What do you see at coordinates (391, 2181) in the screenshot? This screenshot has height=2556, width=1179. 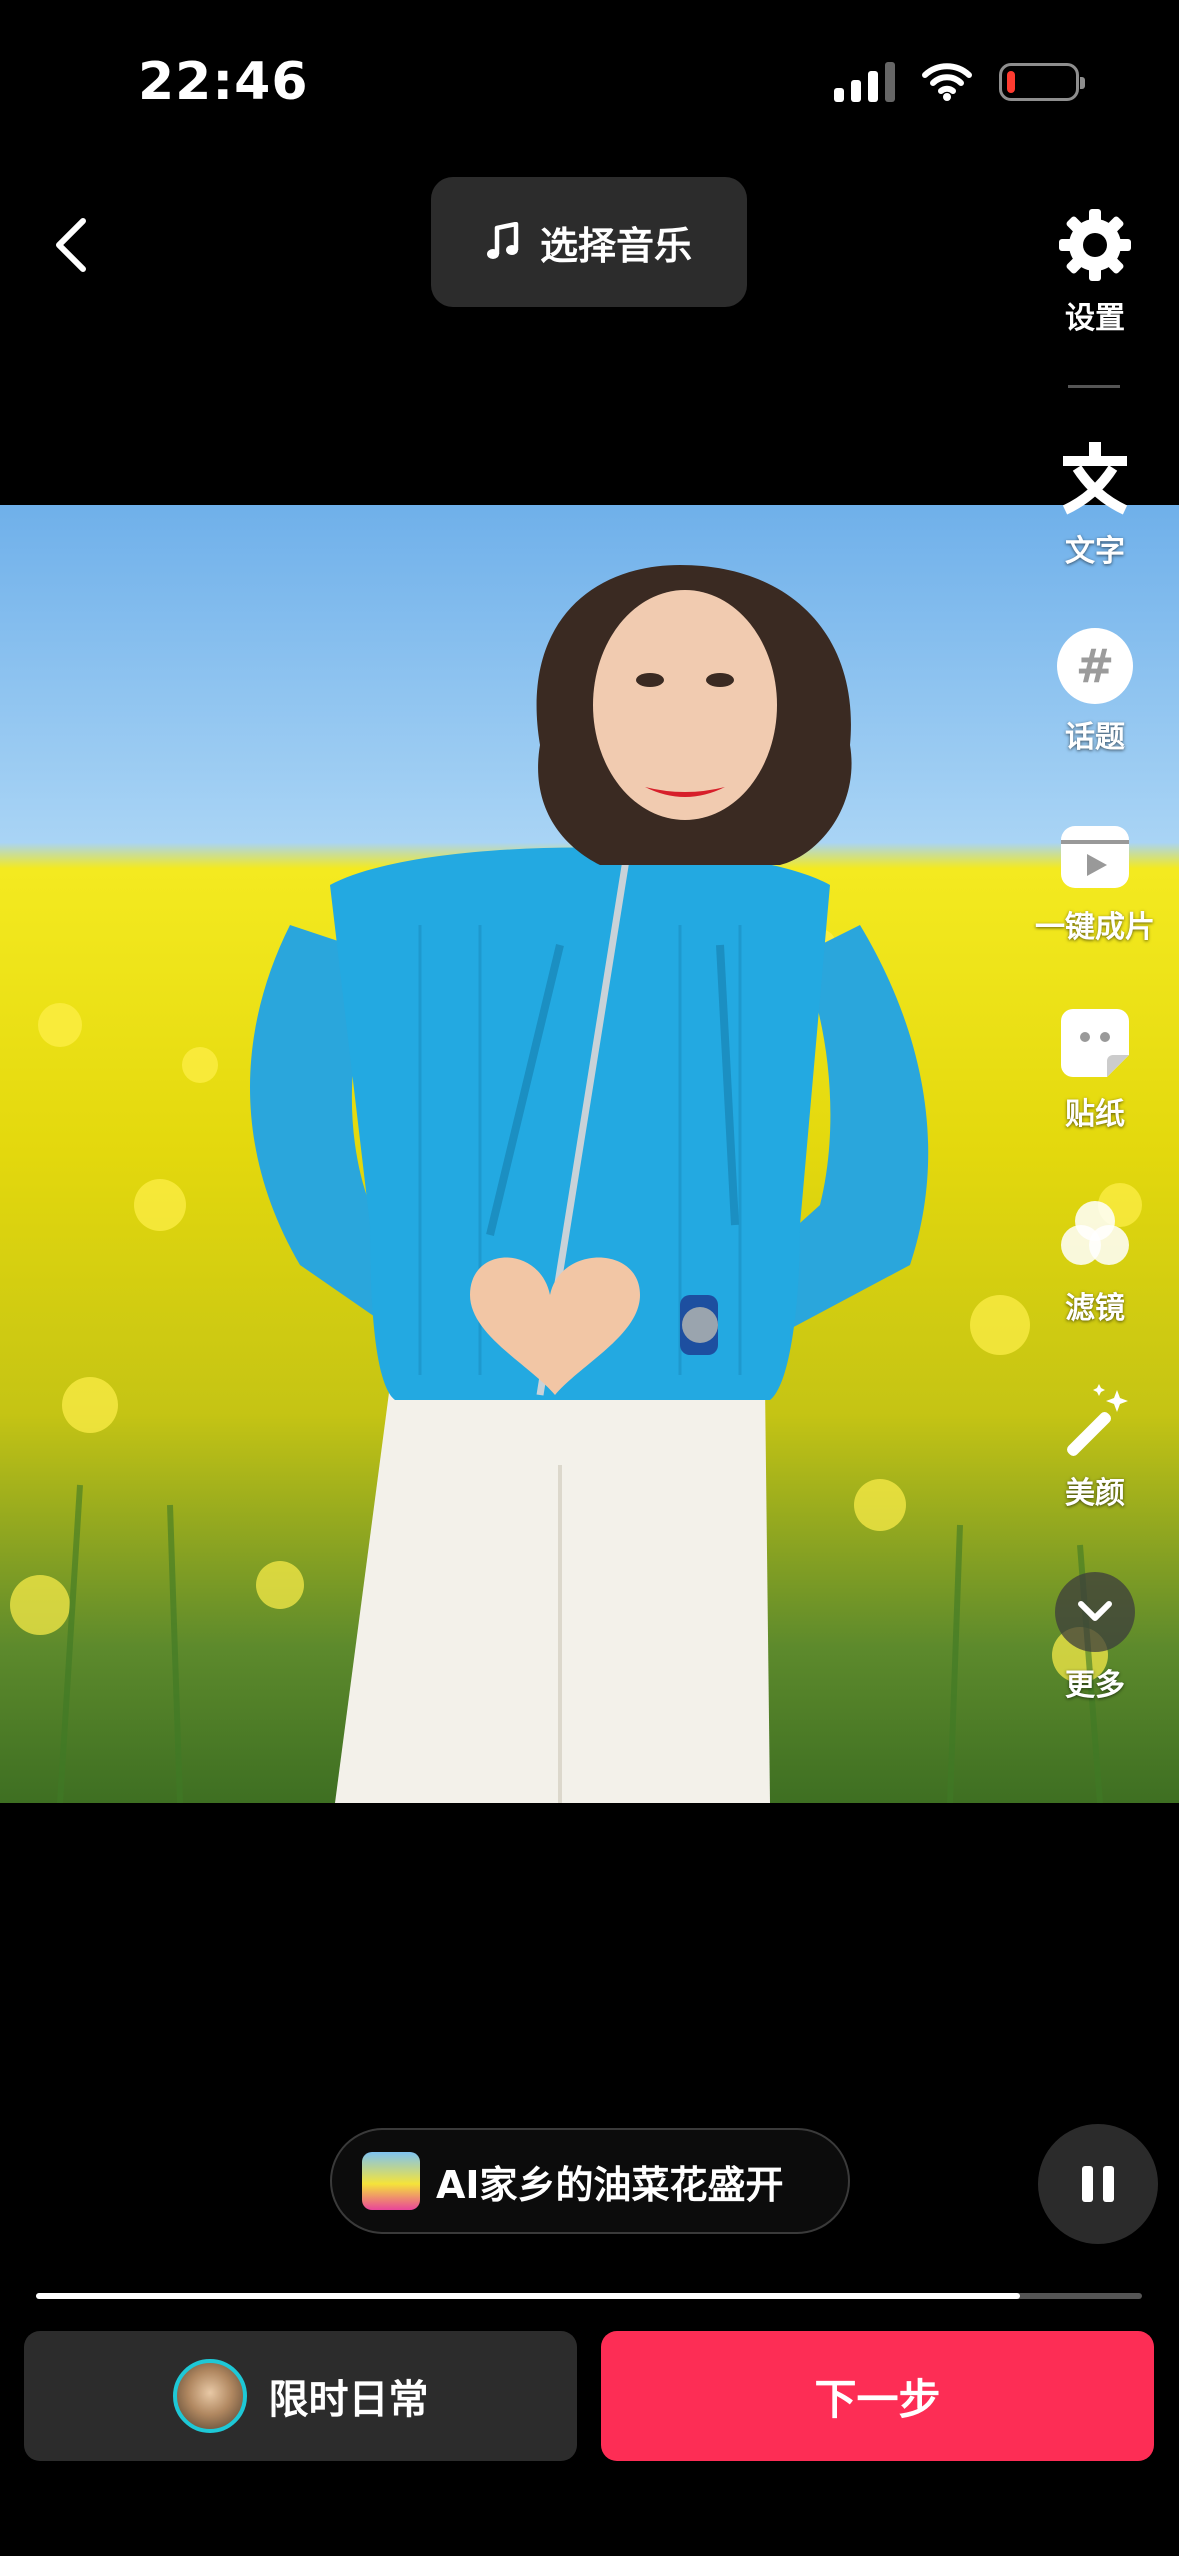 I see `template-thumbnail` at bounding box center [391, 2181].